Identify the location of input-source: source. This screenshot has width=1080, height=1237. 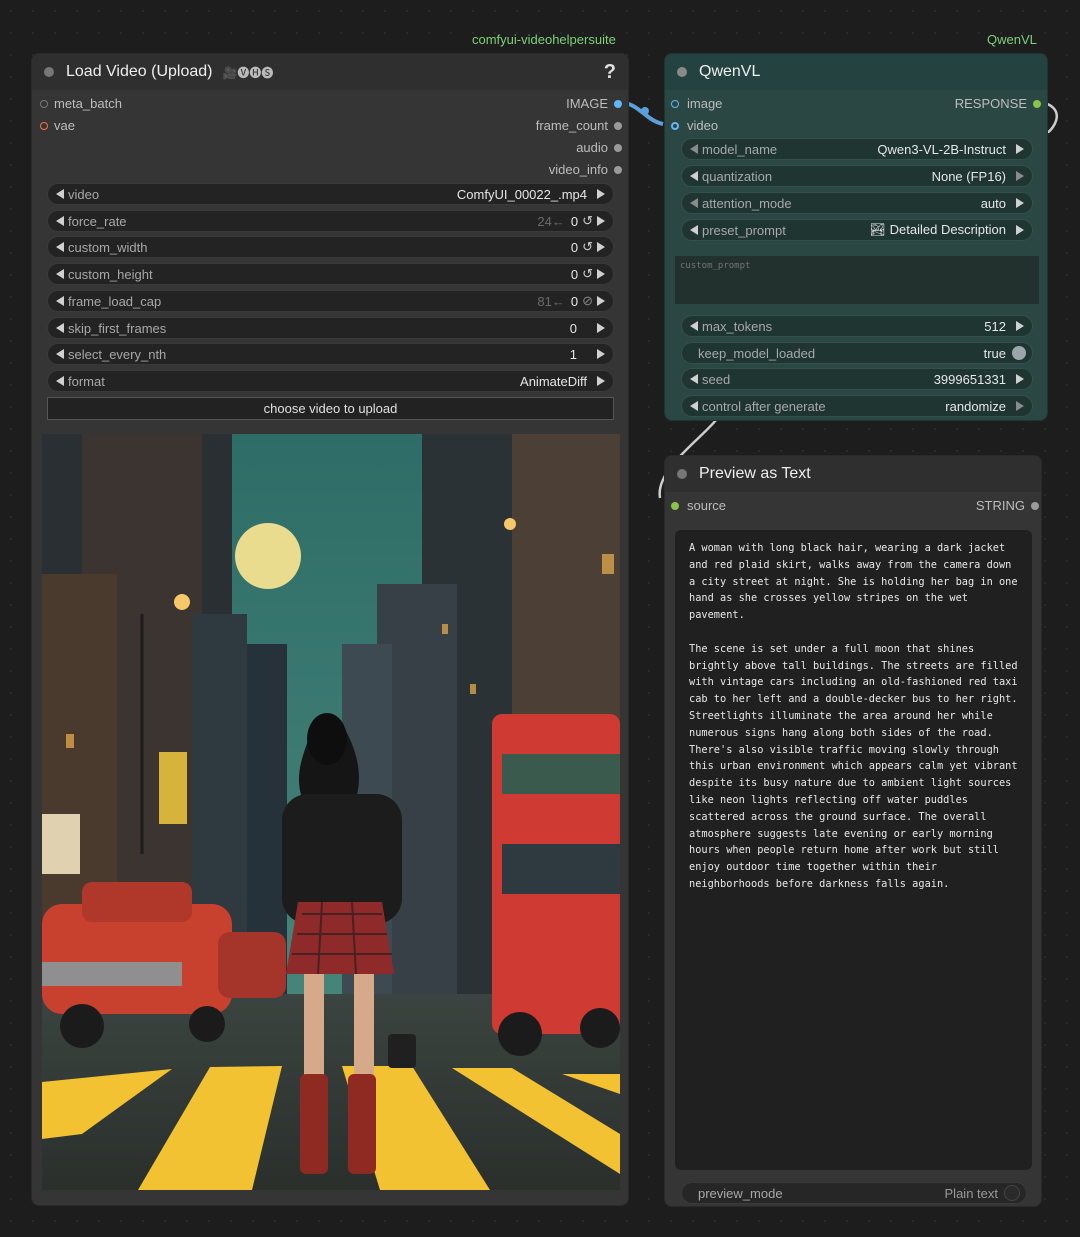
(698, 506).